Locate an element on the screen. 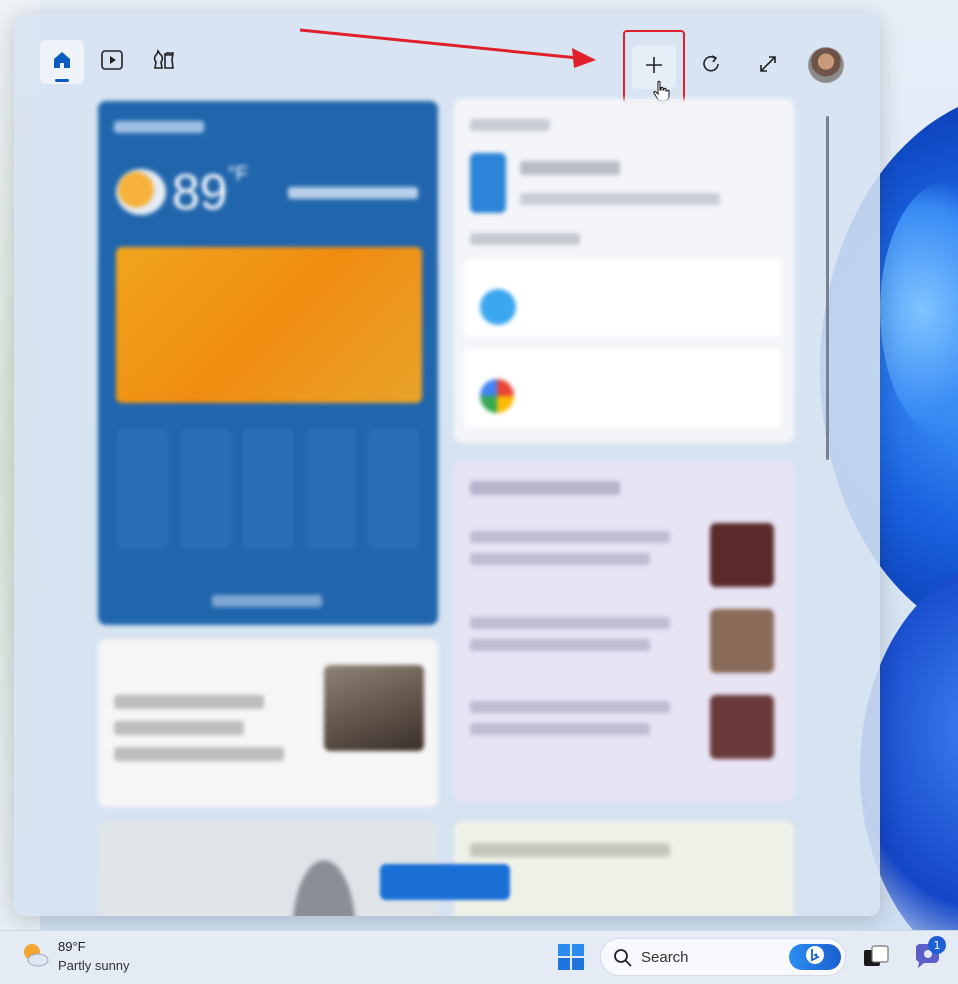 The image size is (958, 984). nav-home-button is located at coordinates (62, 62).